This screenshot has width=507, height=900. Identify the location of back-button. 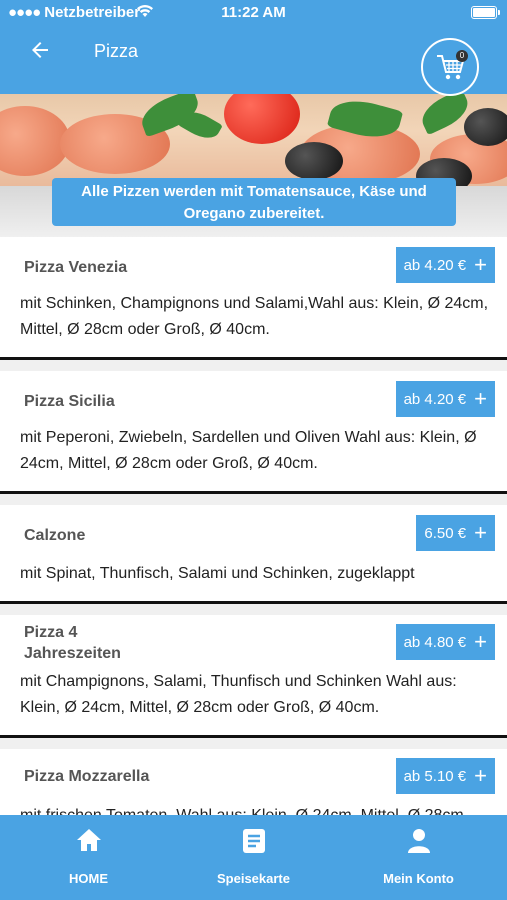
(41, 51).